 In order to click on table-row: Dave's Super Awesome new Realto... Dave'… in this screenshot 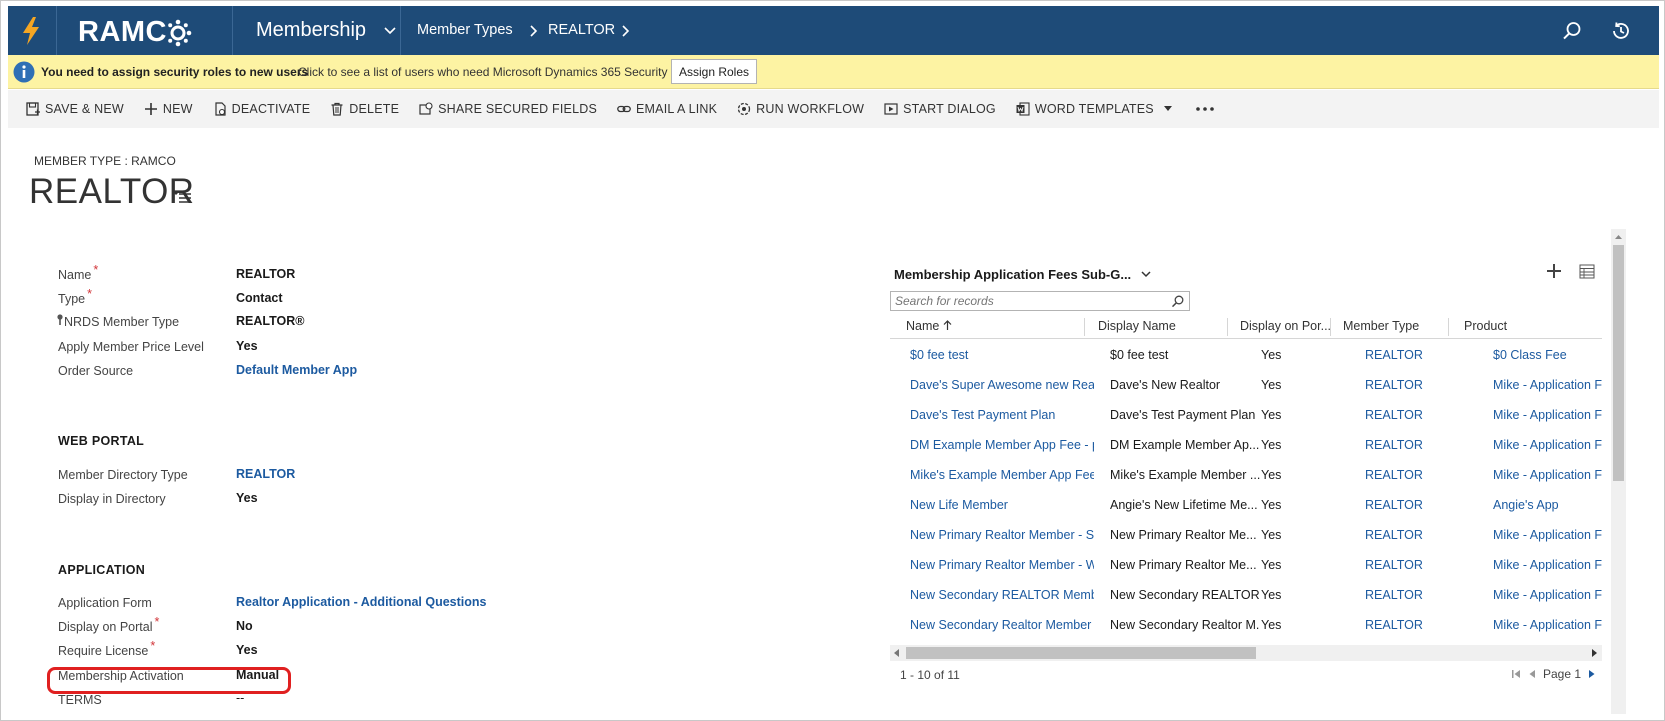, I will do `click(1246, 385)`.